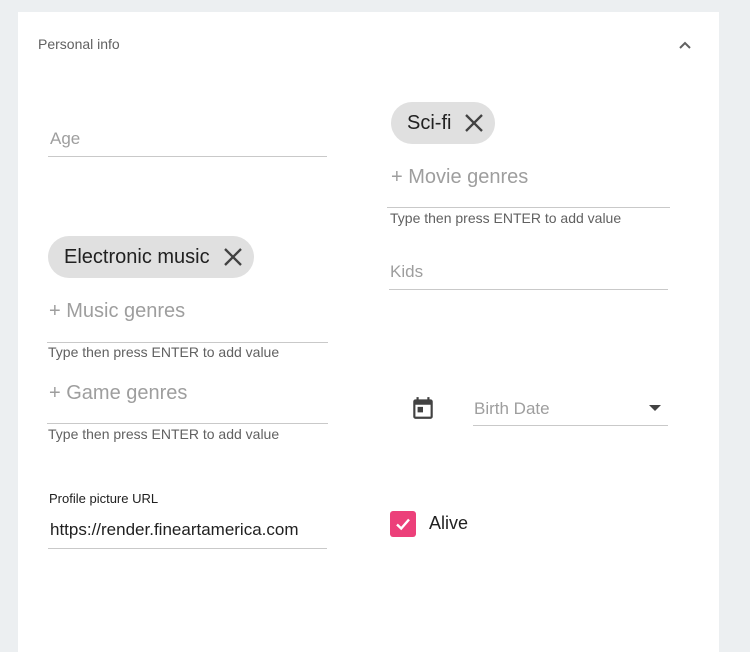 This screenshot has width=750, height=652. I want to click on movie-genres-input: + Movie genres, so click(459, 177).